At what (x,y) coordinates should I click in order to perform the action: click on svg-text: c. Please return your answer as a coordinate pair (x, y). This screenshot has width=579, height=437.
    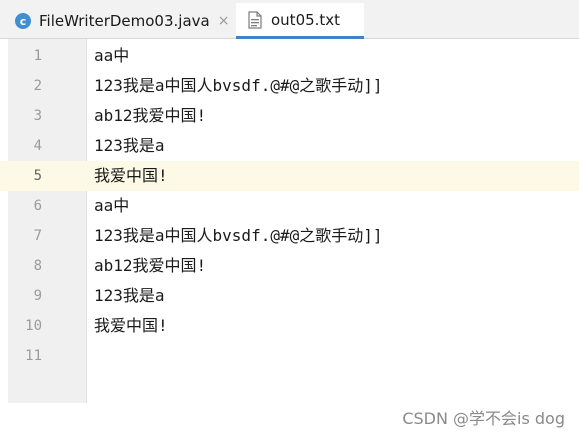
    Looking at the image, I should click on (23, 21).